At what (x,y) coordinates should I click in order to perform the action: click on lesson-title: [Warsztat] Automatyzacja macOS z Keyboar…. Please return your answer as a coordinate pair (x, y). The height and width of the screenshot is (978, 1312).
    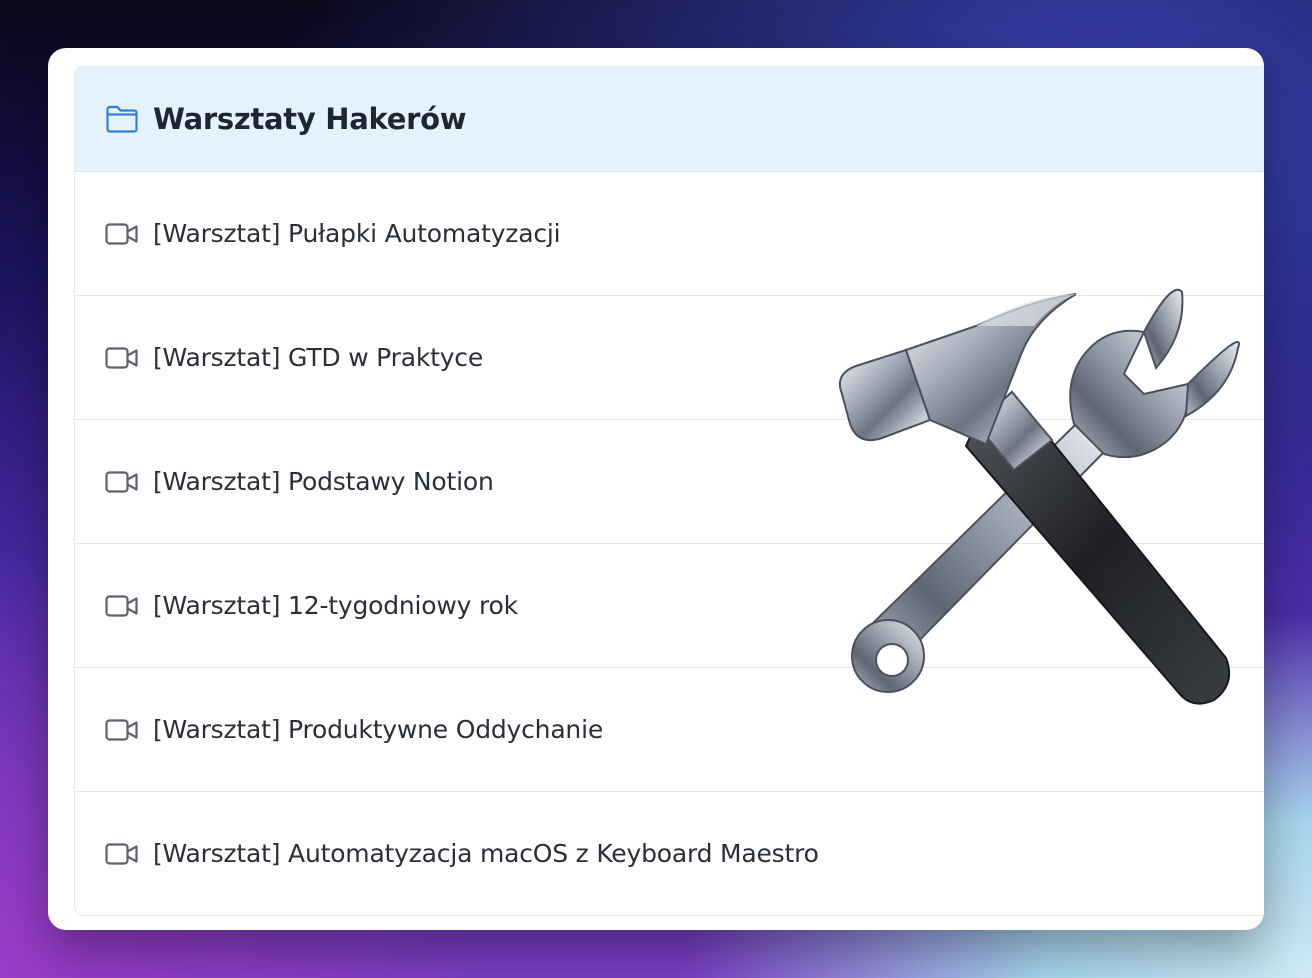
    Looking at the image, I should click on (486, 853).